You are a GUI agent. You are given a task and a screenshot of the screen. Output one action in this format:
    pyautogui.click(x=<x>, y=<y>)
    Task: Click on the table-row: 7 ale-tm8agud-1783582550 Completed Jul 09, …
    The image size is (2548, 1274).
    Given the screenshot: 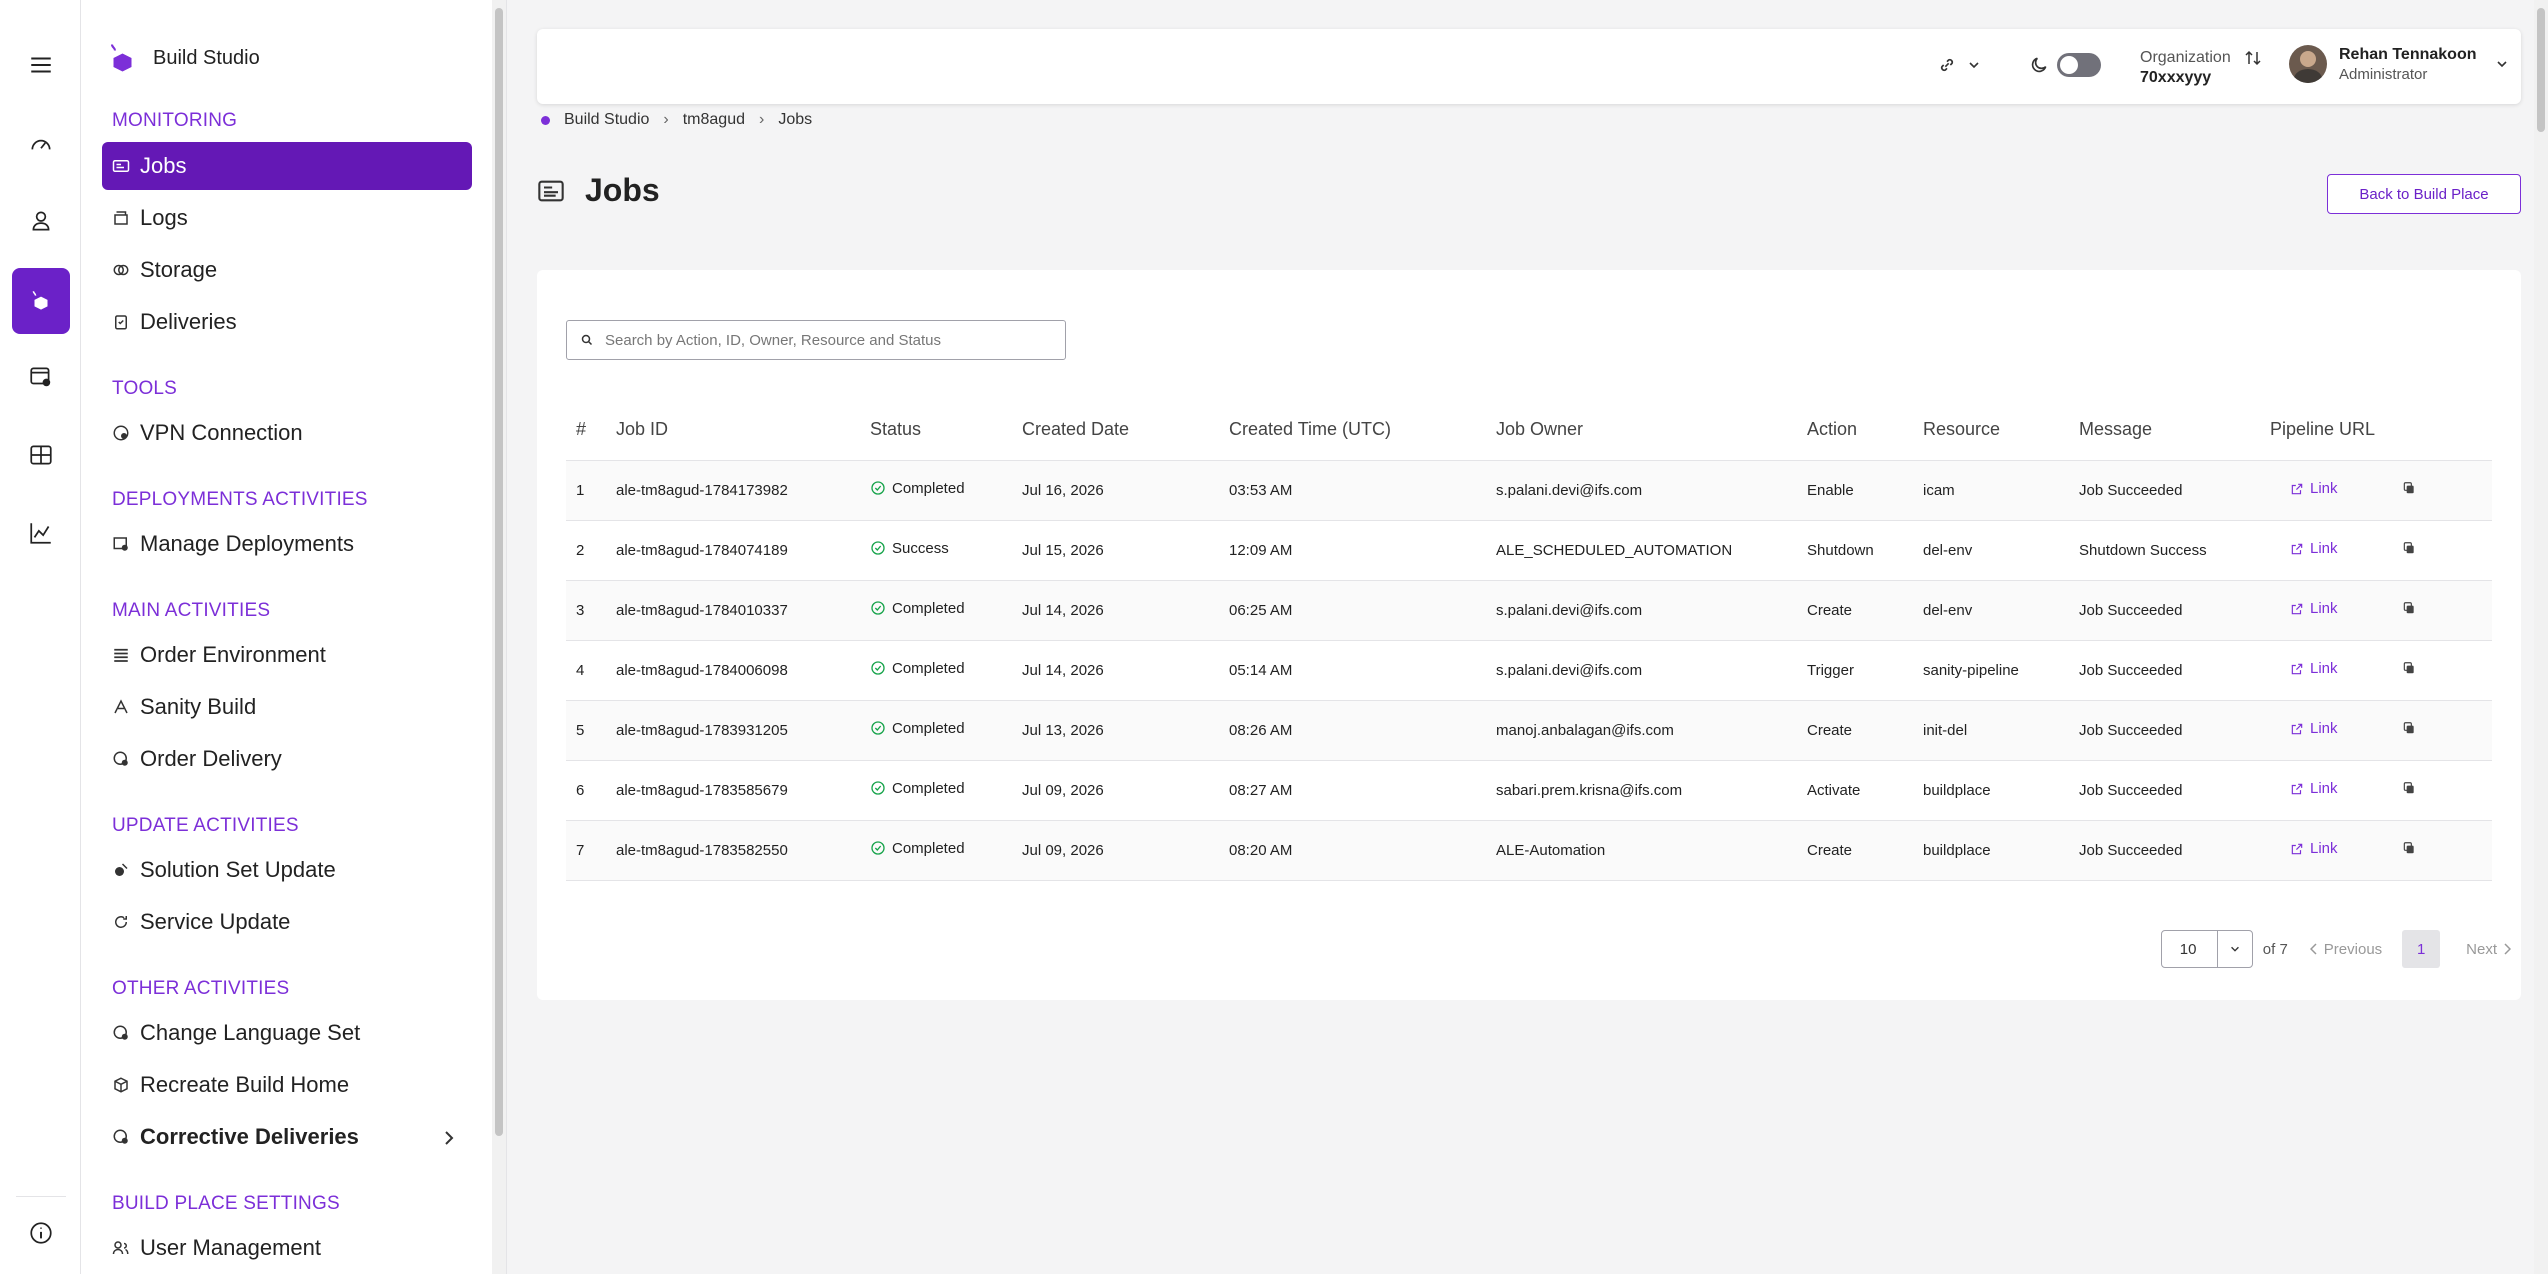 What is the action you would take?
    pyautogui.click(x=1529, y=850)
    